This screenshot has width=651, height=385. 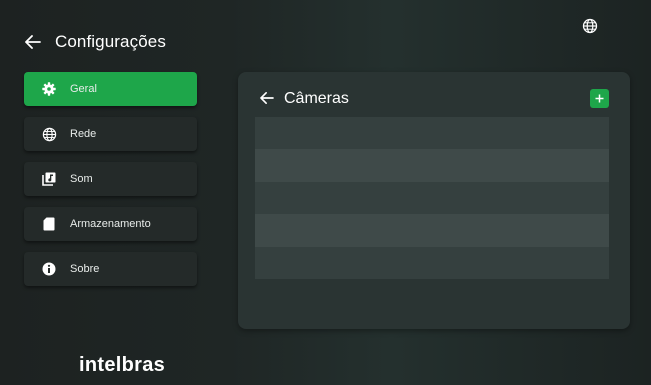 I want to click on plus-icon, so click(x=599, y=98).